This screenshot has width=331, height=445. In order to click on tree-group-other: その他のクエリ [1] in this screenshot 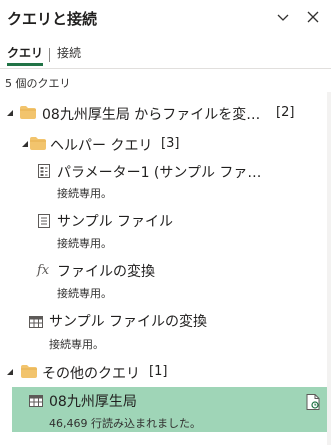, I will do `click(163, 372)`.